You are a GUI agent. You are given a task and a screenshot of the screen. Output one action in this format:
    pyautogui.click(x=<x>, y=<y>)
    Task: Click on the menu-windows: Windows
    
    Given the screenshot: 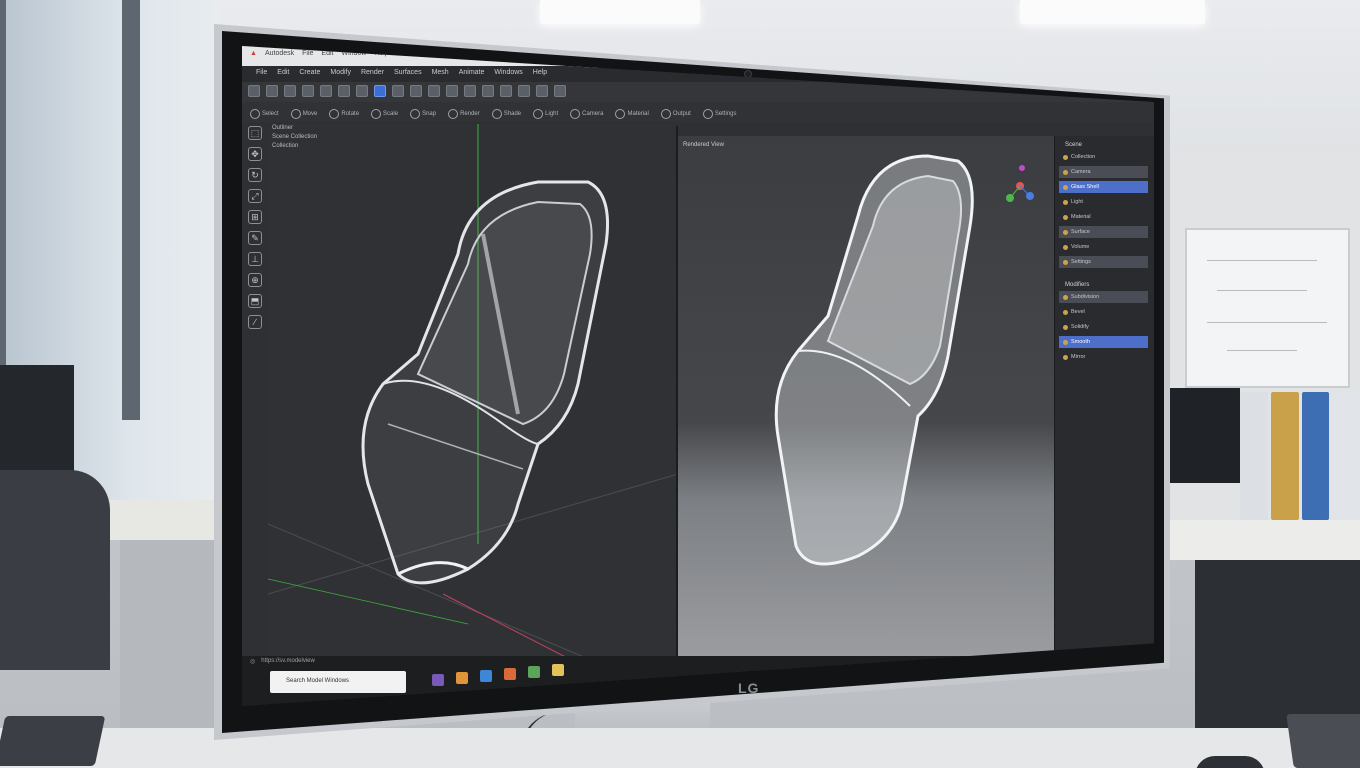 What is the action you would take?
    pyautogui.click(x=508, y=75)
    